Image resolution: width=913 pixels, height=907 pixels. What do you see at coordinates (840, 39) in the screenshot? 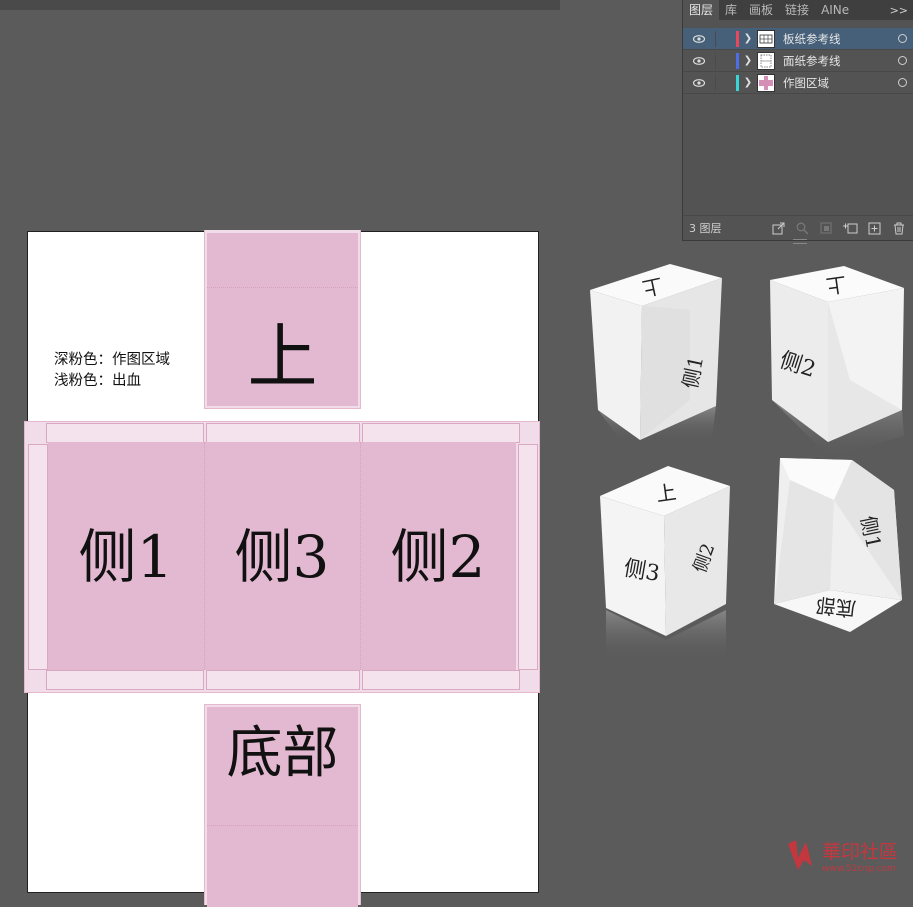
I see `layer-name: 板纸参考线` at bounding box center [840, 39].